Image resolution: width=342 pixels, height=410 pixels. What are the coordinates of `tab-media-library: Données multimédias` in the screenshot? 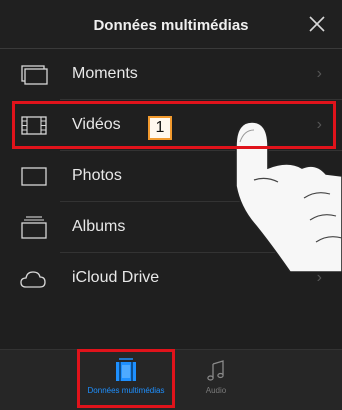 It's located at (126, 377).